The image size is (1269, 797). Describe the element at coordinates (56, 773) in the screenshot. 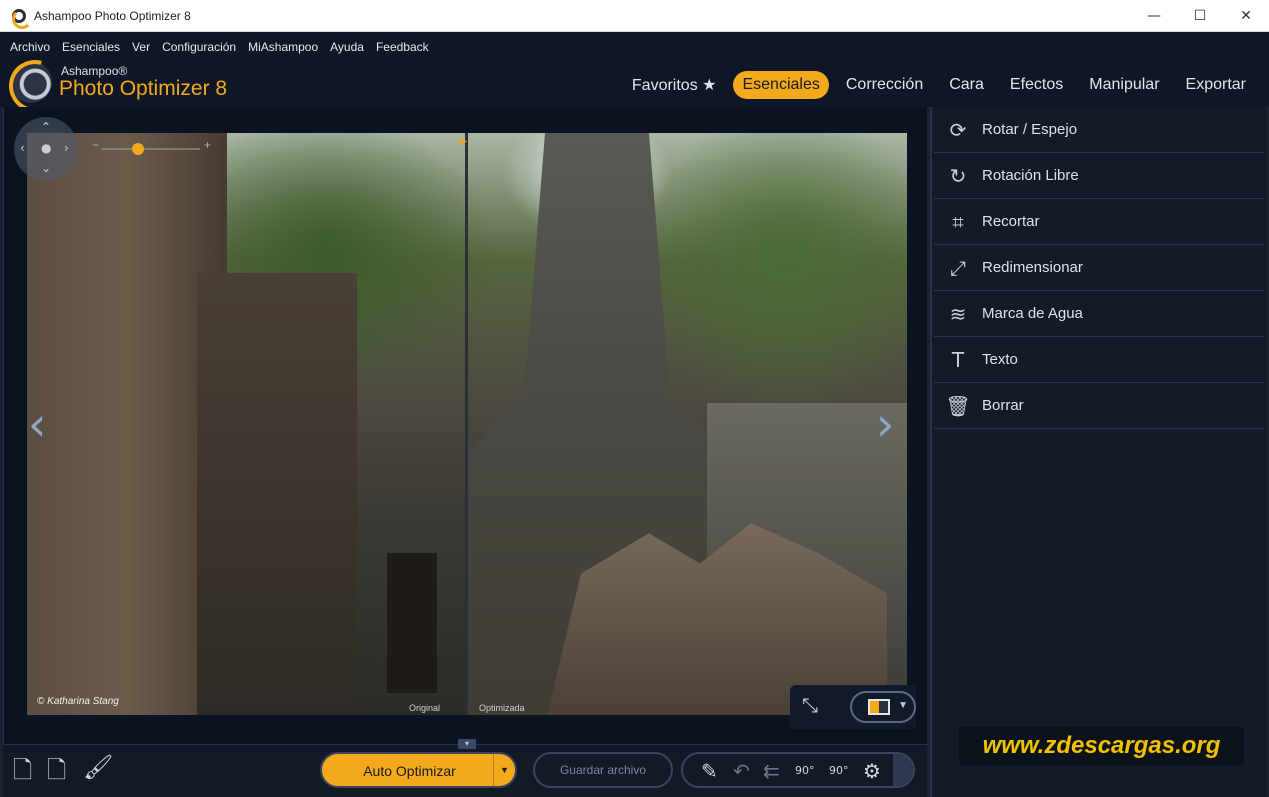

I see `add-file-icon: 🗋` at that location.